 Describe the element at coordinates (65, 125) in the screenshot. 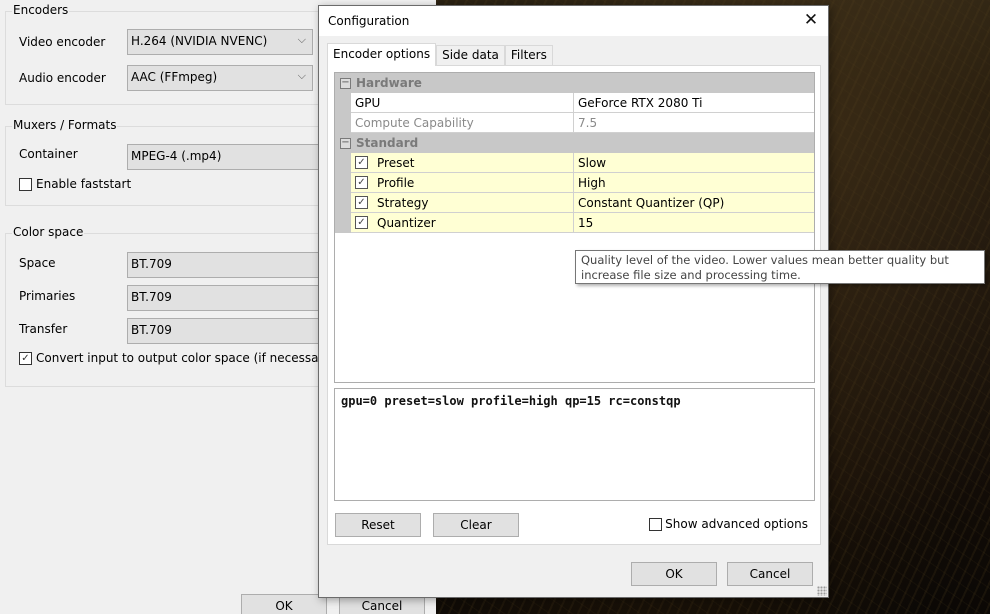

I see `muxers-legend: Muxers / Formats` at that location.